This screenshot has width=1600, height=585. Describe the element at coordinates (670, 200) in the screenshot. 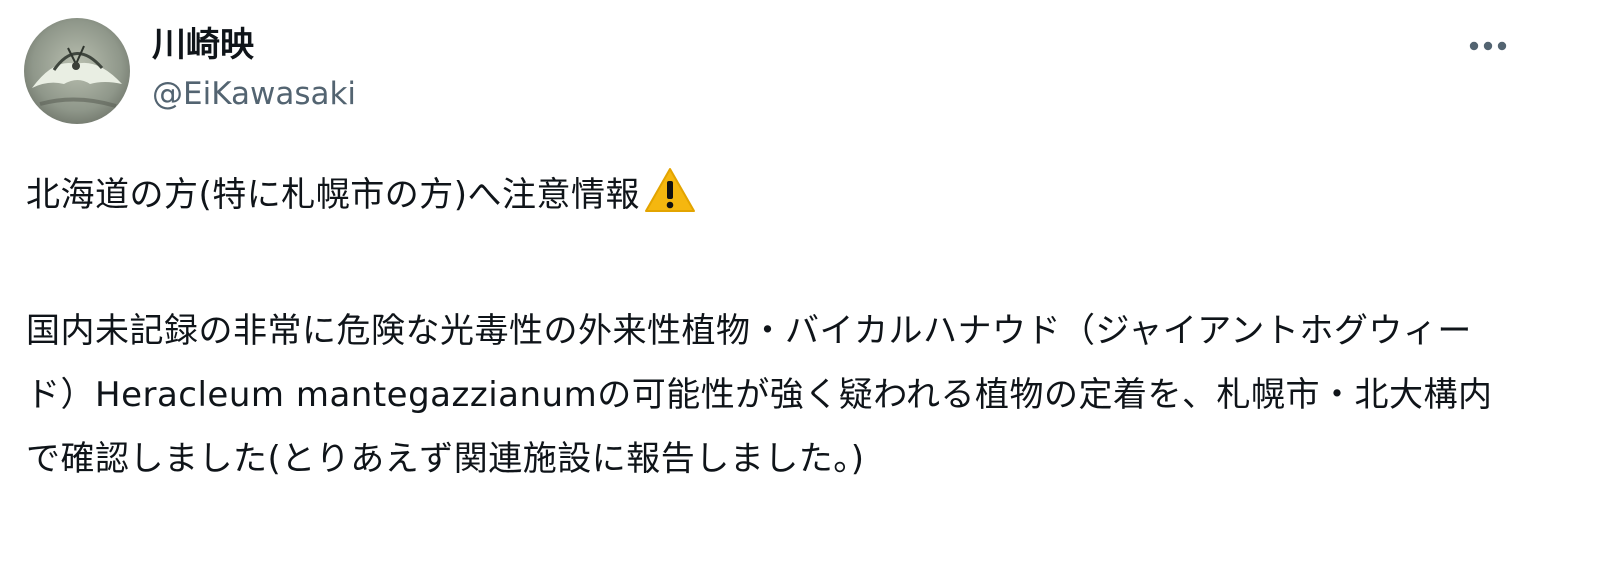

I see `warning-icon` at that location.